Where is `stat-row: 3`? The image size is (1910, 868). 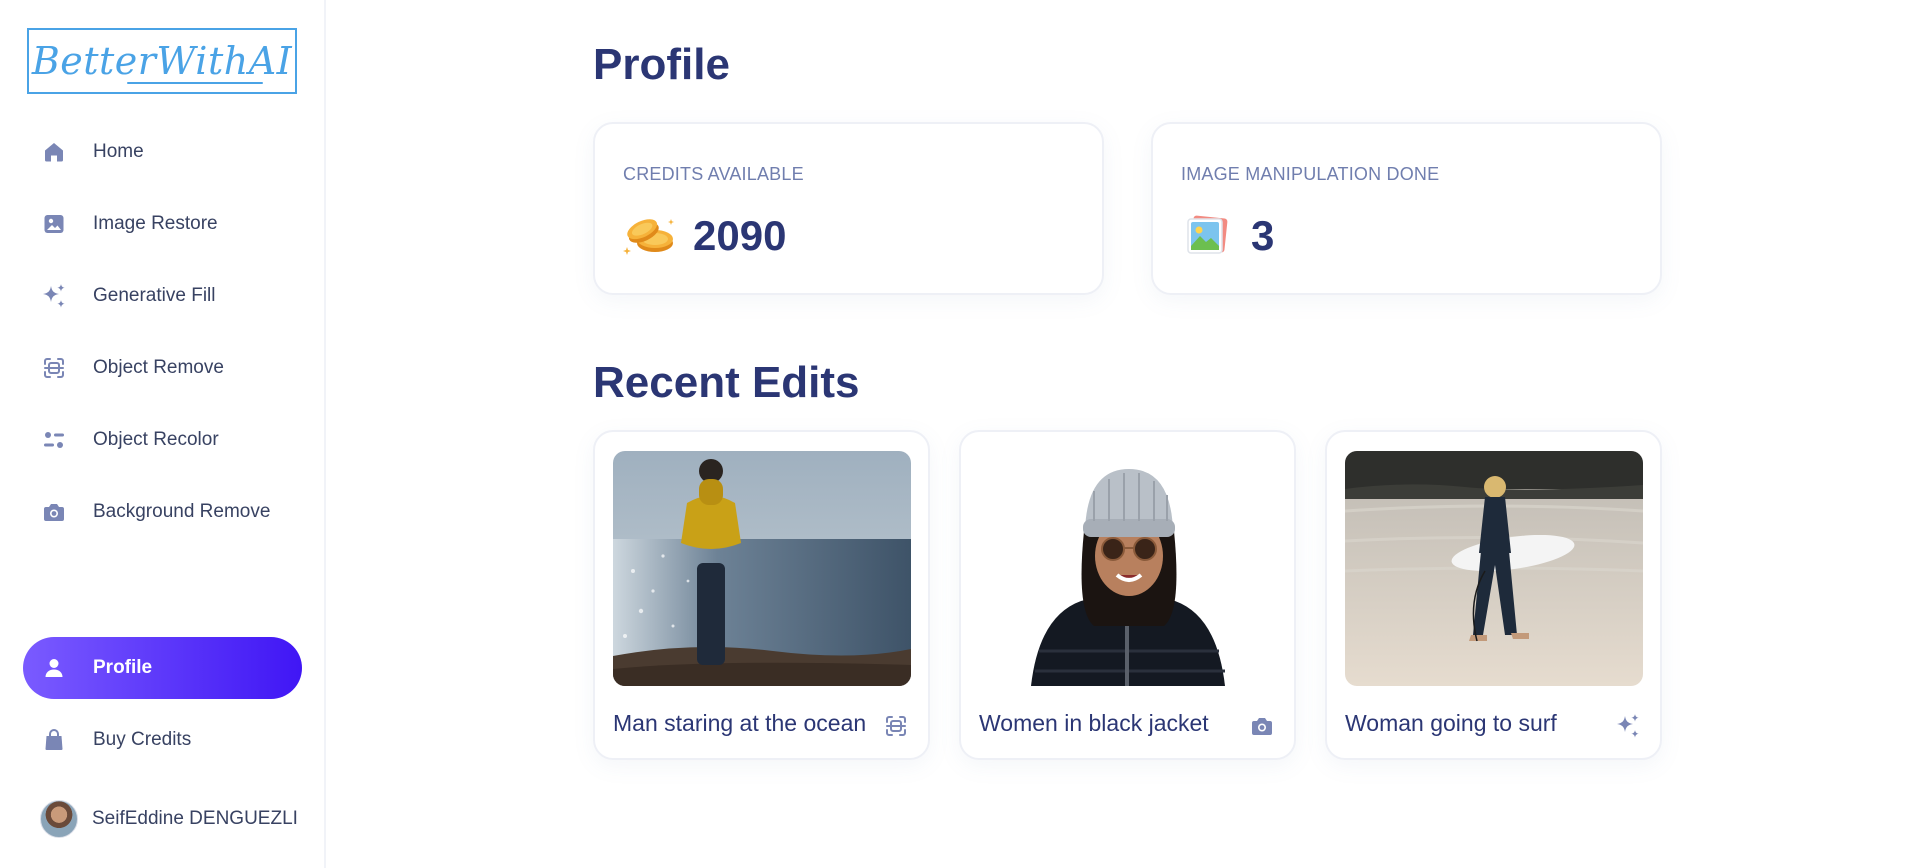 stat-row: 3 is located at coordinates (1226, 236).